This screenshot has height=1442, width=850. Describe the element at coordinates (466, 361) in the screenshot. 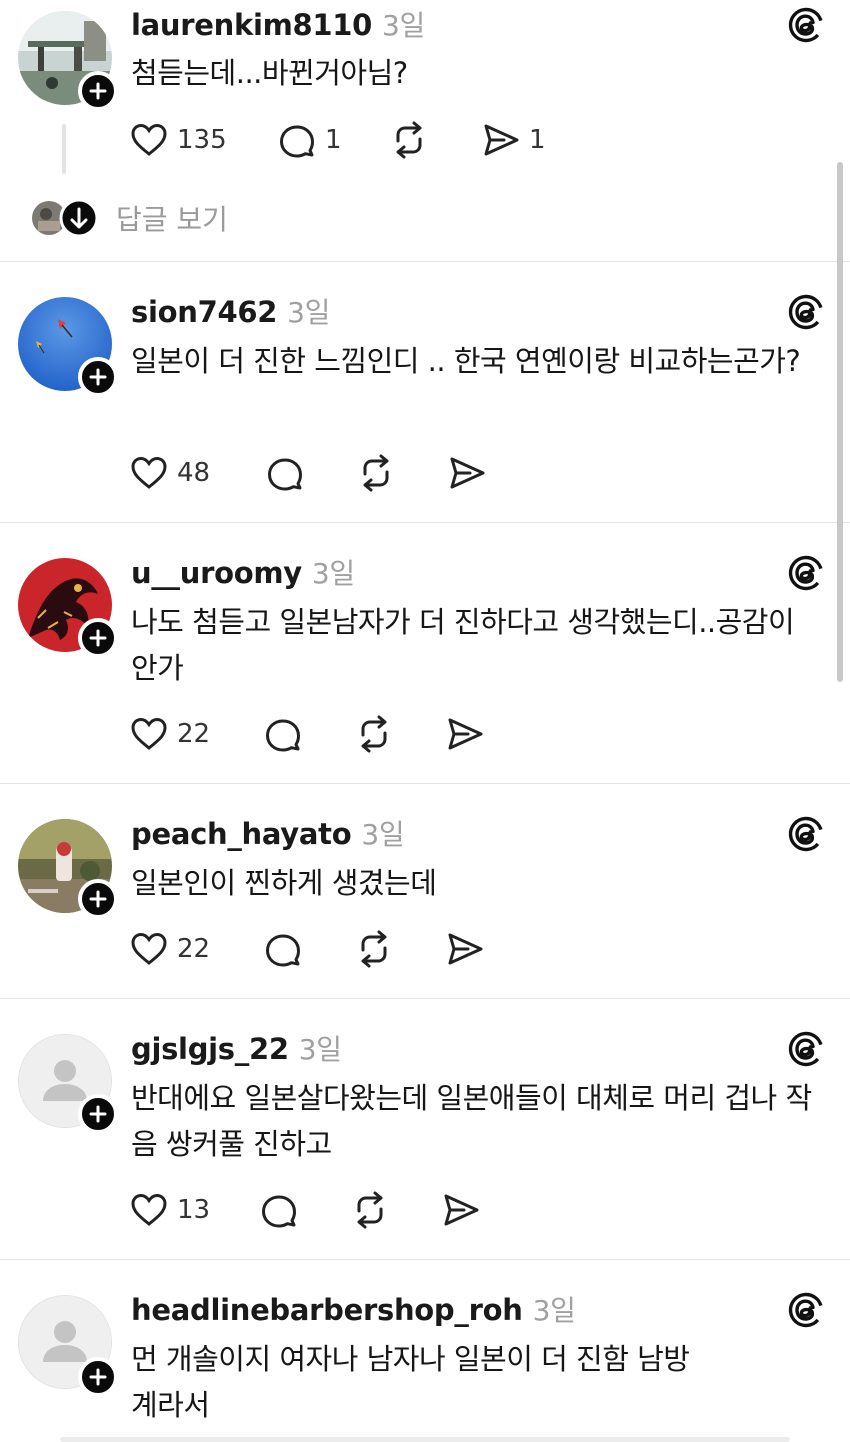

I see `post-text: 일본이 더 진한 느낌인디 .. 한국 연옌이랑 비교하는곤가?` at that location.